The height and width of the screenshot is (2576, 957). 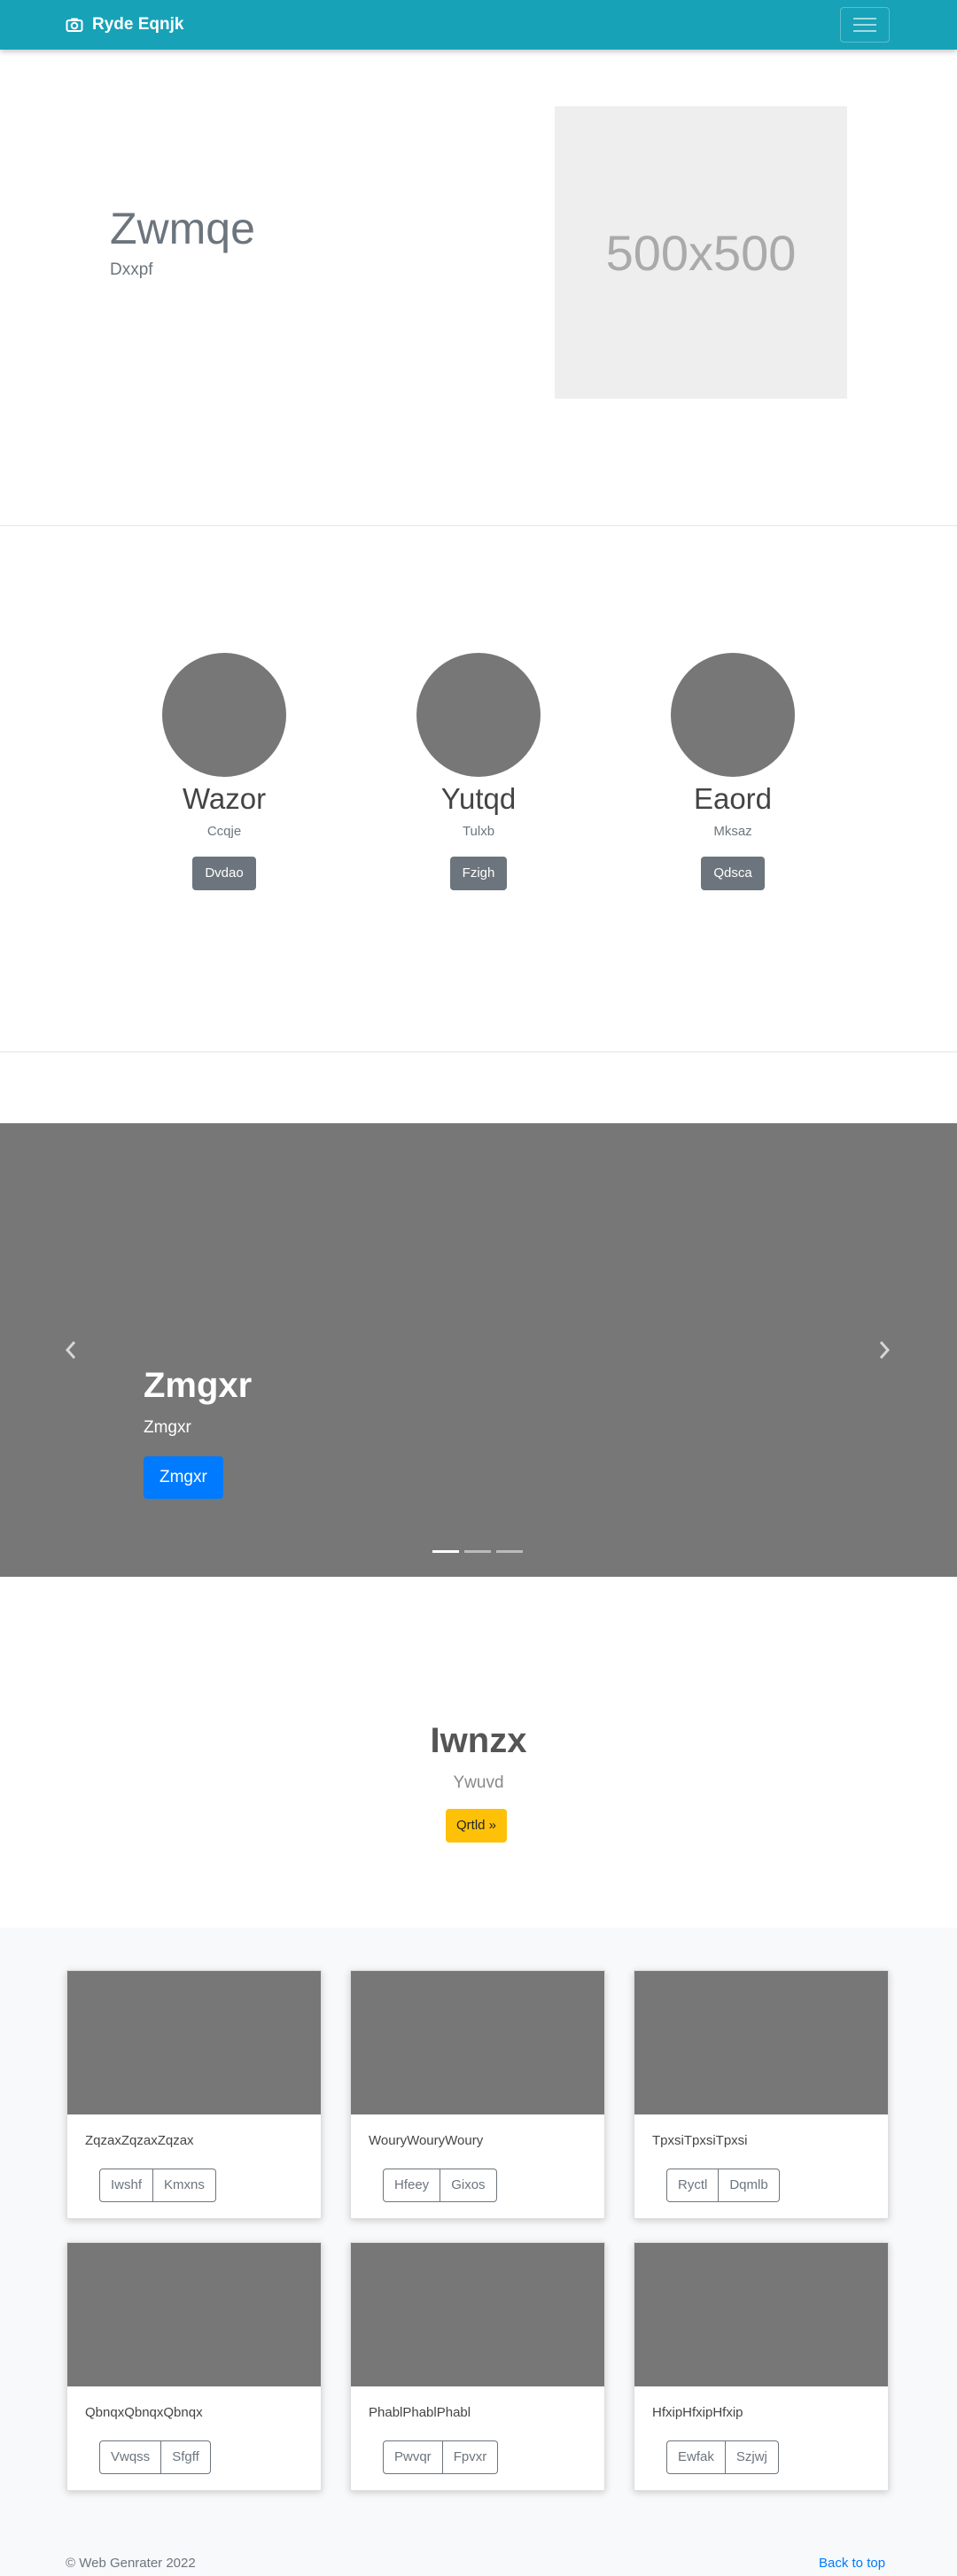 I want to click on album-card: PhablPhablPhabl Pwvqr Fpvxr, so click(x=477, y=2366).